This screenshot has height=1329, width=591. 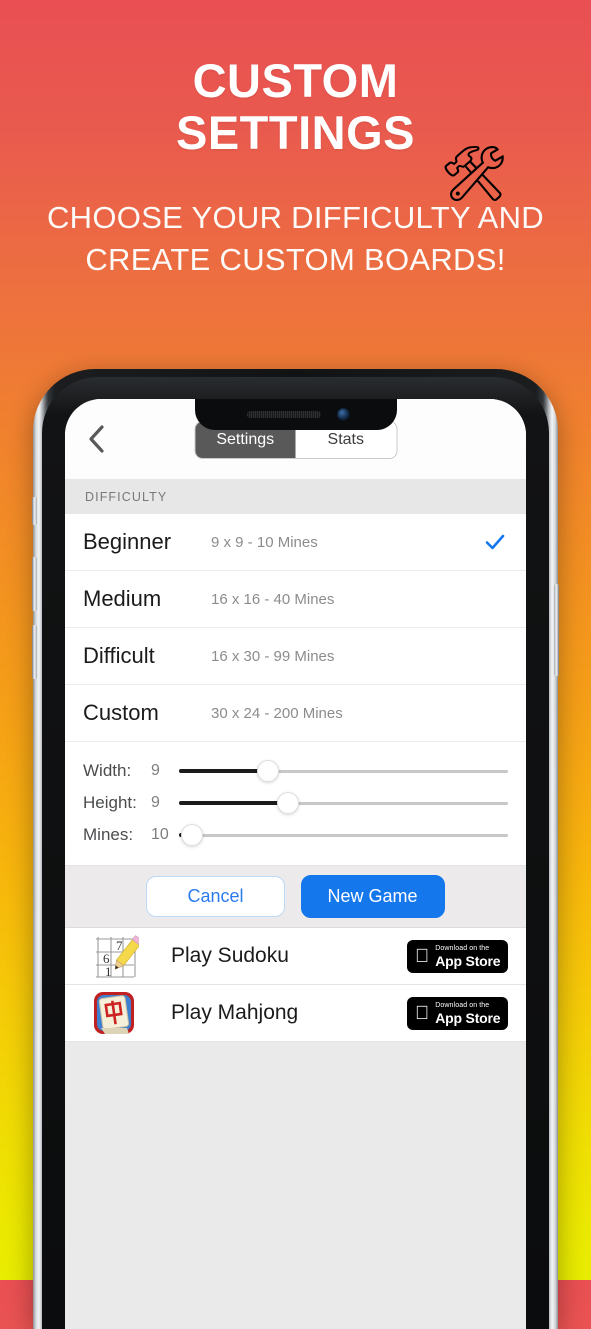 I want to click on app-store-badge-mahjong:  Download on the App Store, so click(x=457, y=1013).